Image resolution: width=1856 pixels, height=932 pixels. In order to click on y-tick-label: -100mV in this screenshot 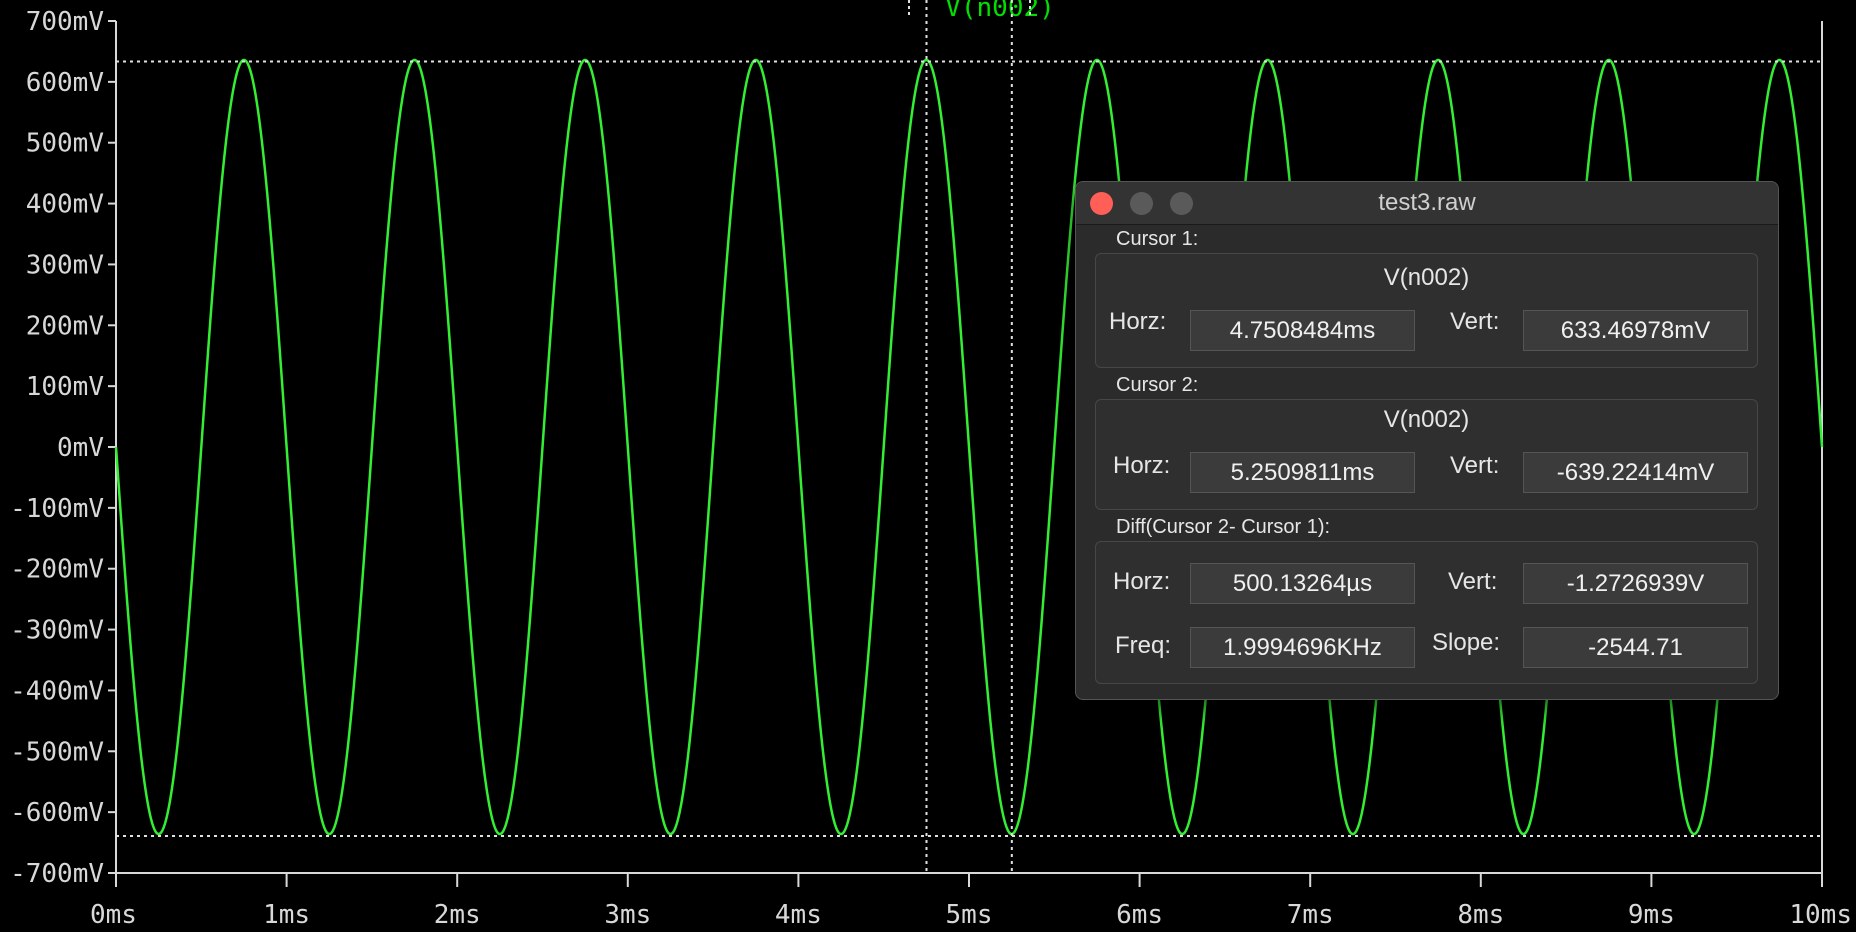, I will do `click(57, 509)`.